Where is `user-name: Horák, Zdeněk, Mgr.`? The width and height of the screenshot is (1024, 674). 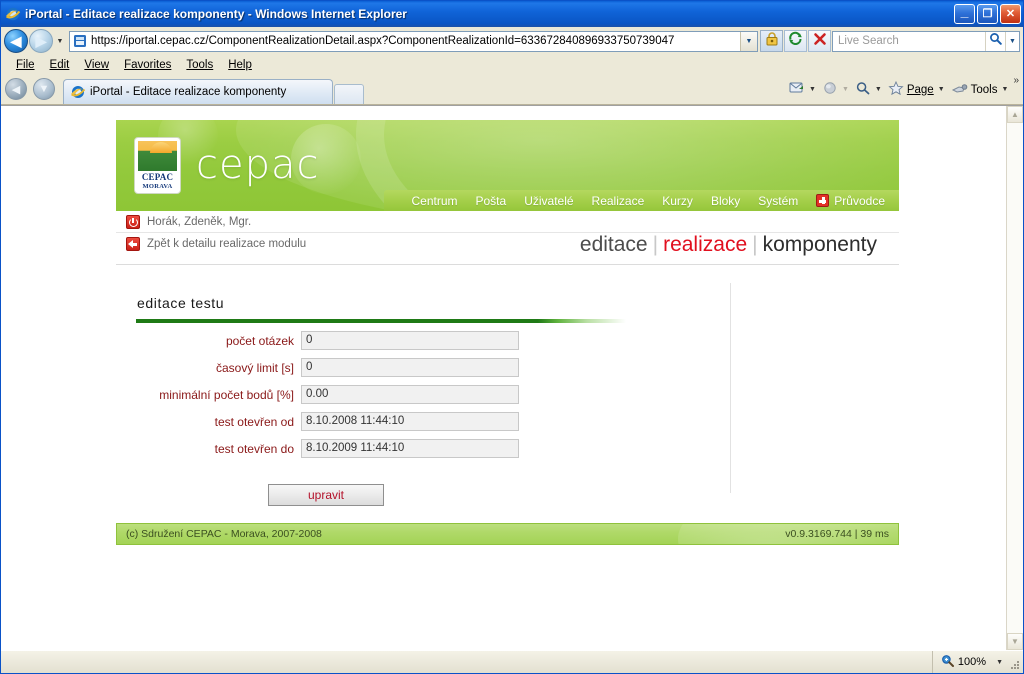
user-name: Horák, Zdeněk, Mgr. is located at coordinates (199, 222).